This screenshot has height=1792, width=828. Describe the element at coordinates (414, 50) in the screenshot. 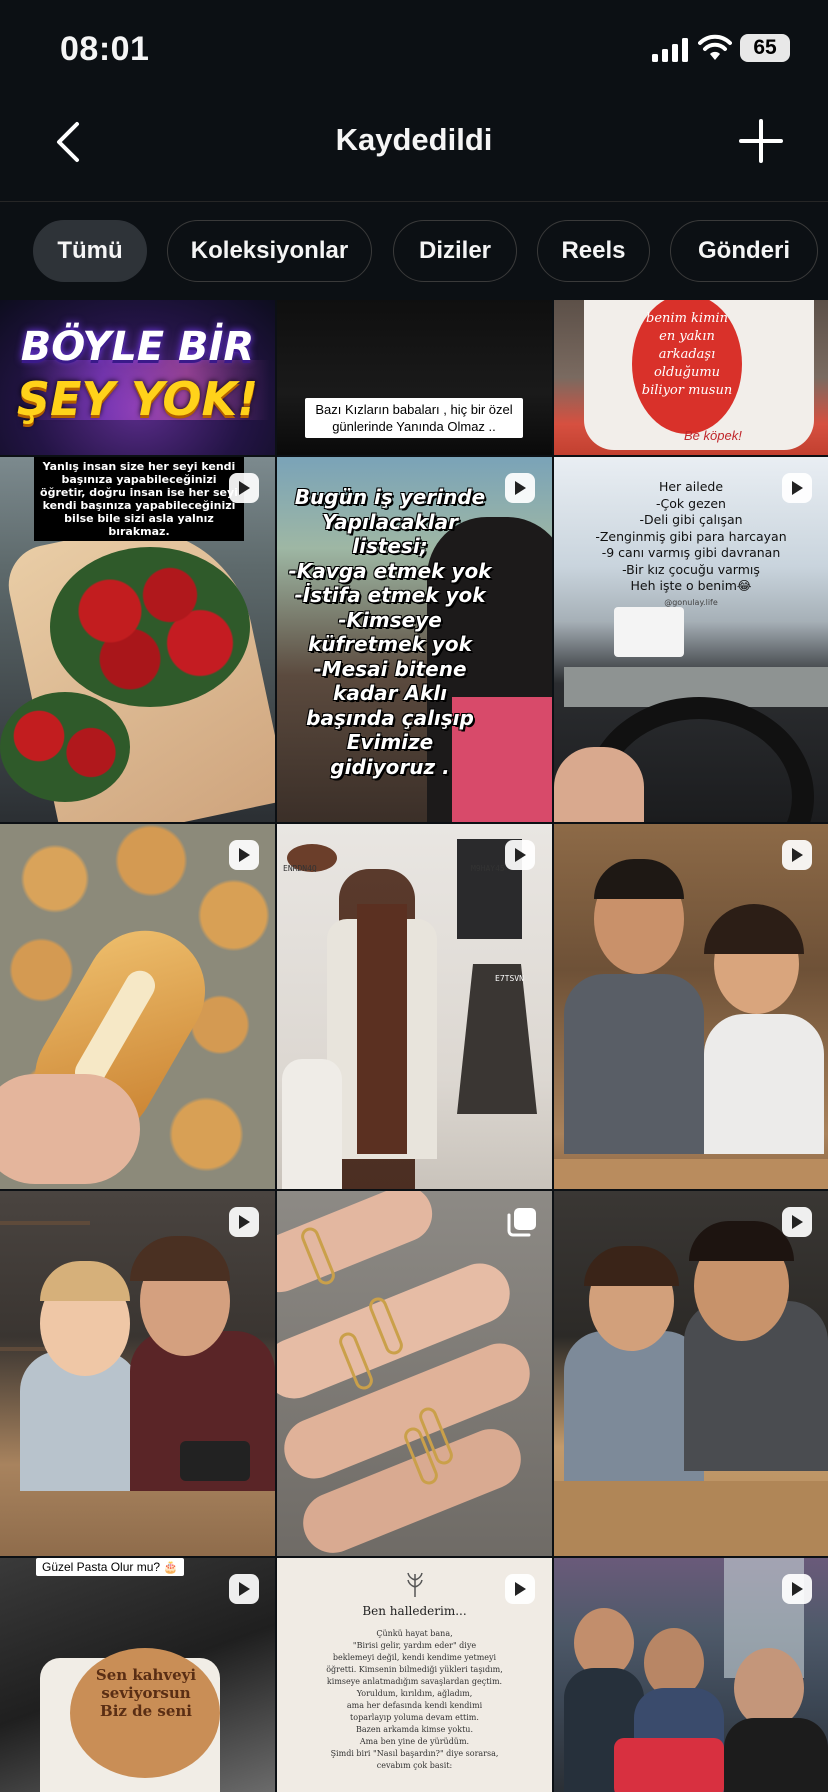

I see `status-bar: 08:01 65` at that location.